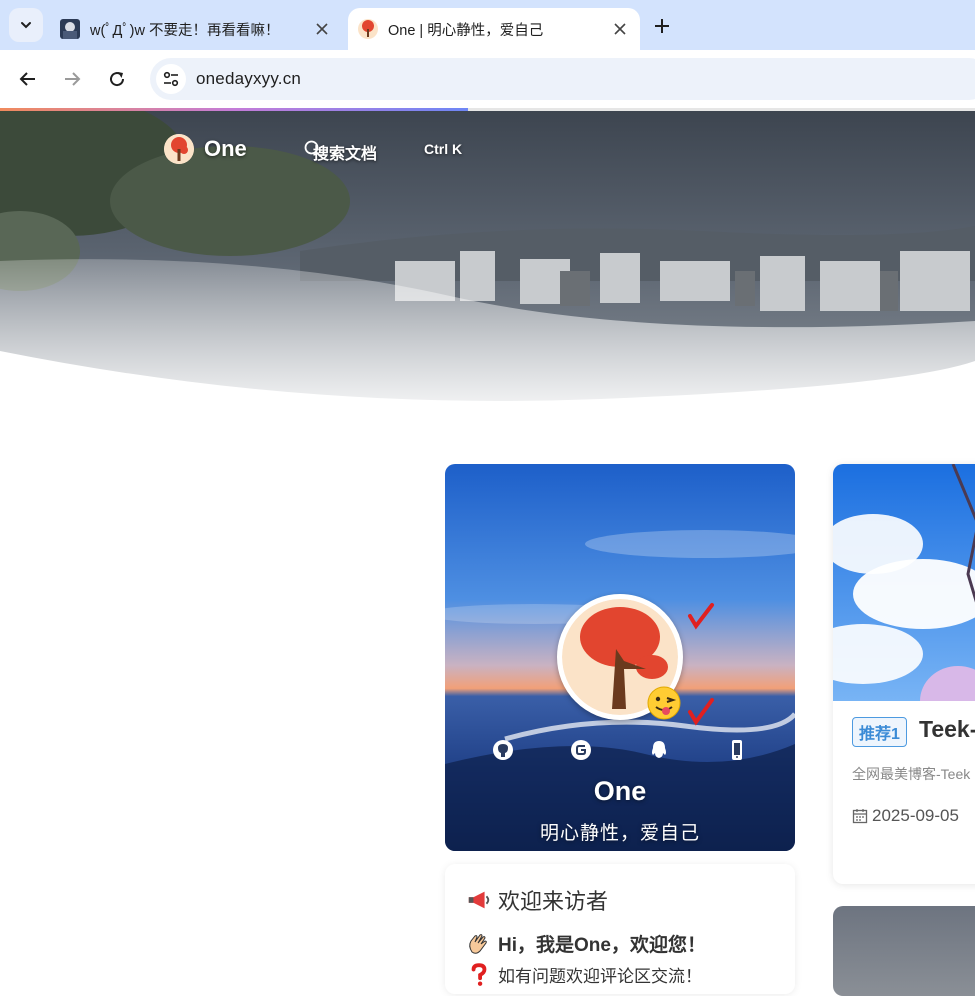 This screenshot has height=996, width=975. Describe the element at coordinates (860, 816) in the screenshot. I see `calendar-icon` at that location.